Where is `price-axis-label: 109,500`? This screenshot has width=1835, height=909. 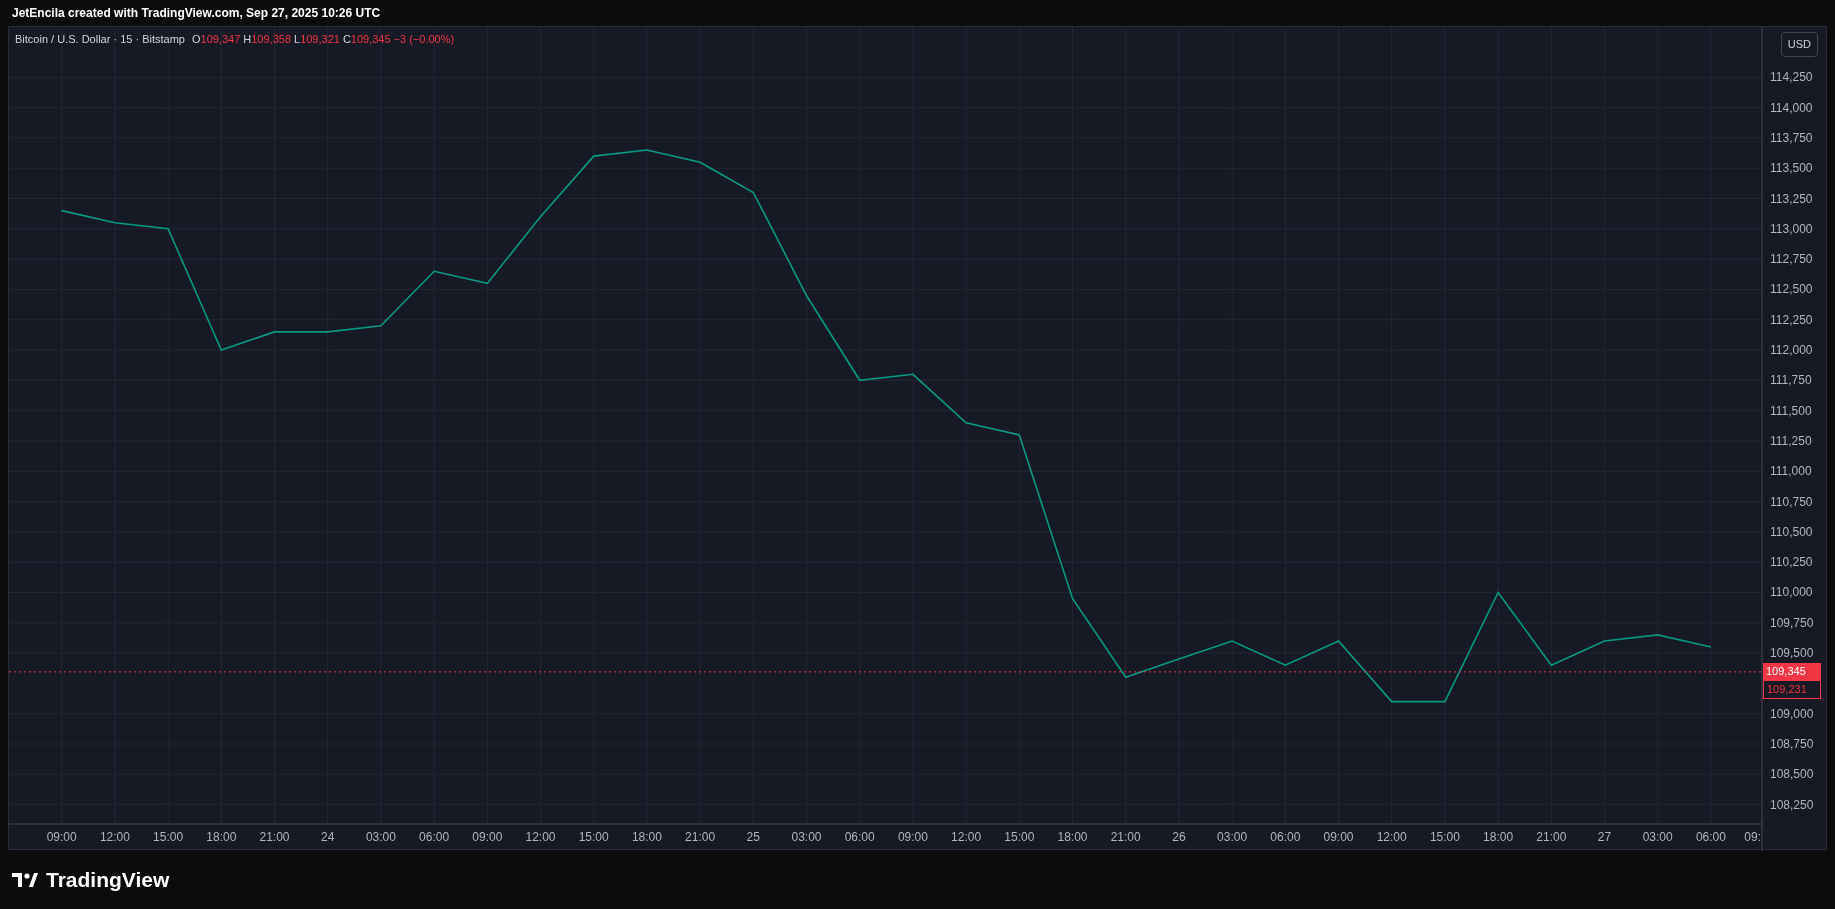
price-axis-label: 109,500 is located at coordinates (1792, 653).